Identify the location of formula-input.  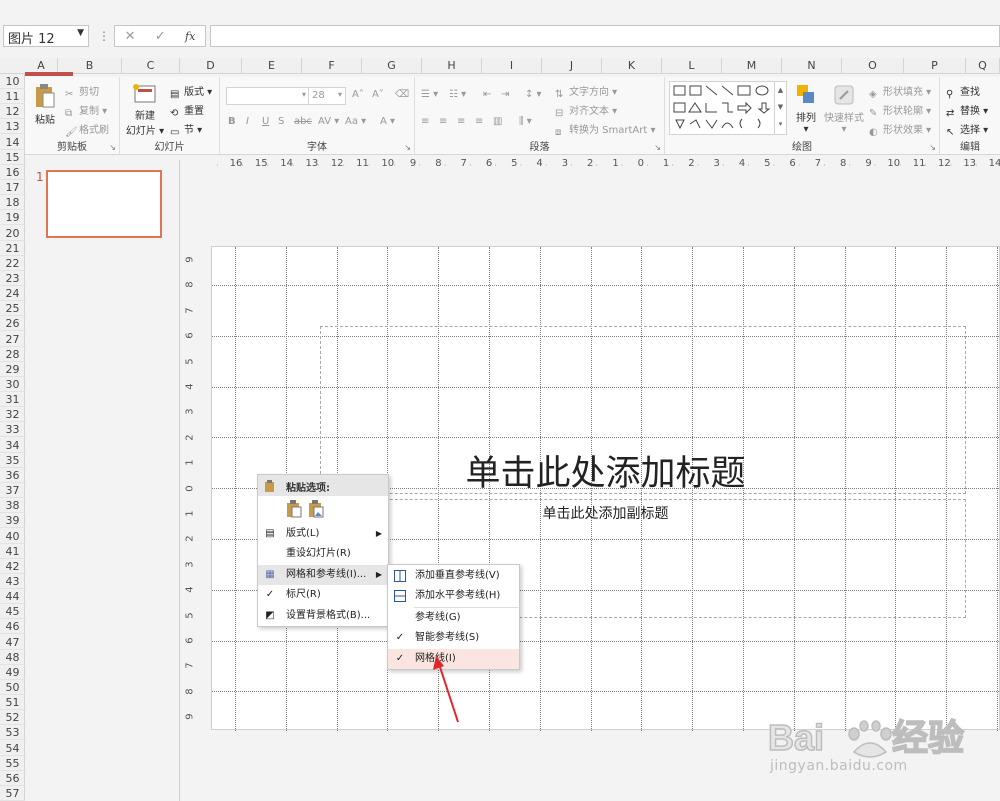
(605, 36).